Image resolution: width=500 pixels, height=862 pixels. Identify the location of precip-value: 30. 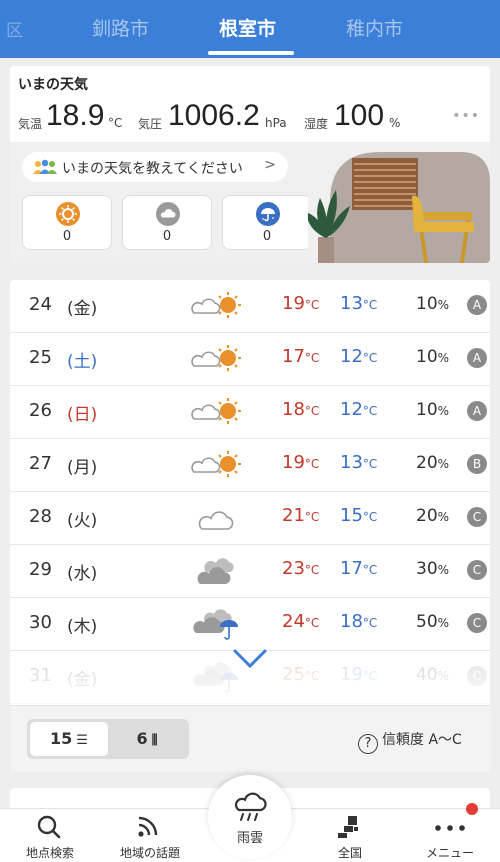
(427, 569).